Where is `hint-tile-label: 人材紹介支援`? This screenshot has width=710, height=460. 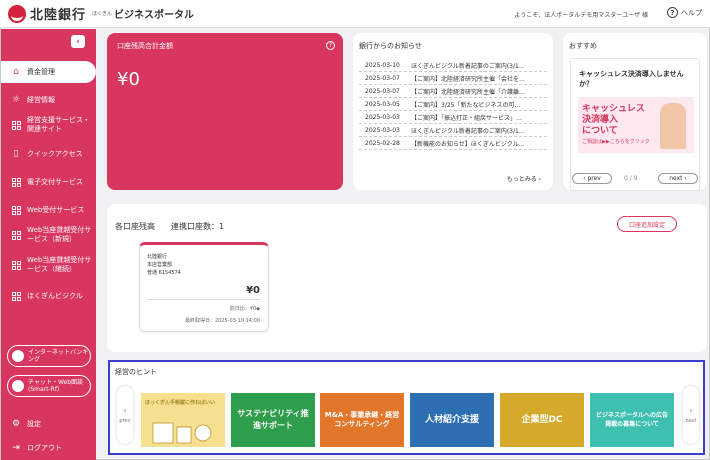
hint-tile-label: 人材紹介支援 is located at coordinates (451, 420).